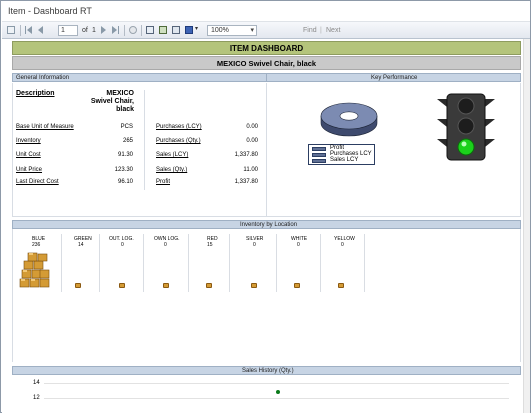 This screenshot has width=531, height=413. I want to click on sales-qty-label: Sales (Qty.), so click(172, 170).